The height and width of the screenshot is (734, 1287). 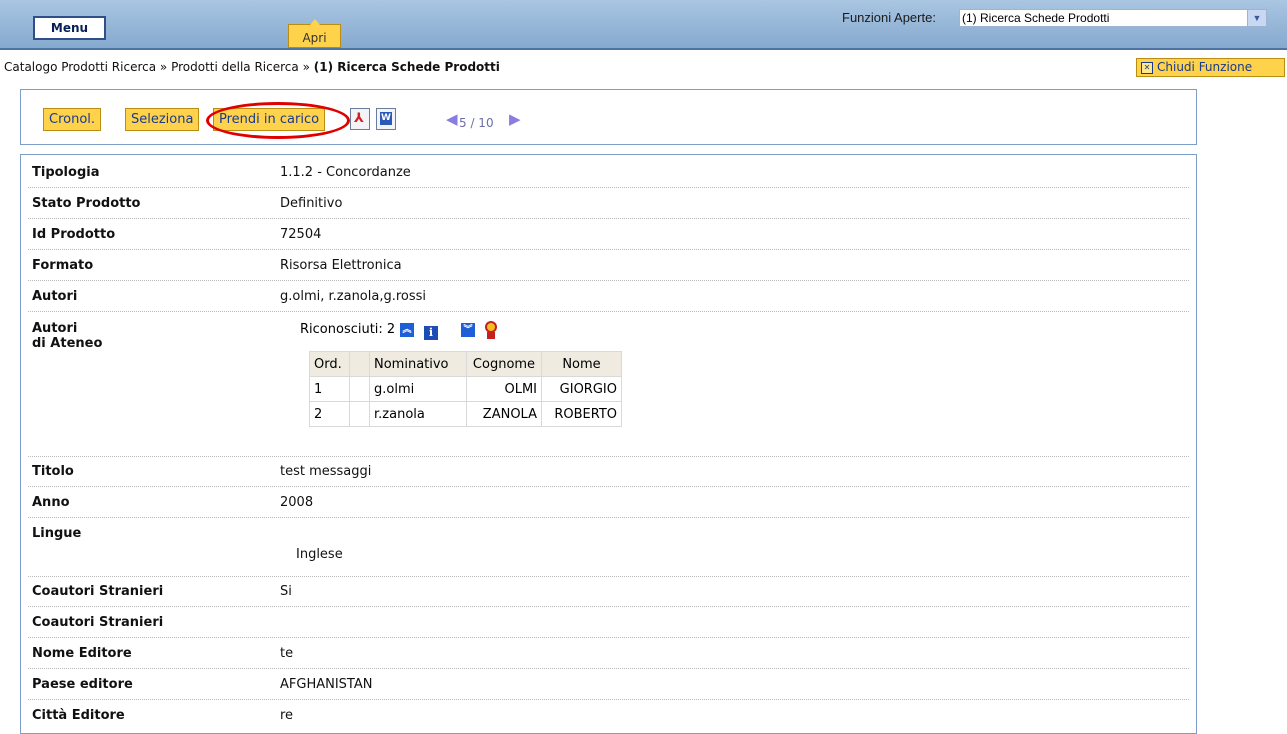 What do you see at coordinates (1205, 67) in the screenshot?
I see `chiudi-funzione-label: Chiudi Funzione` at bounding box center [1205, 67].